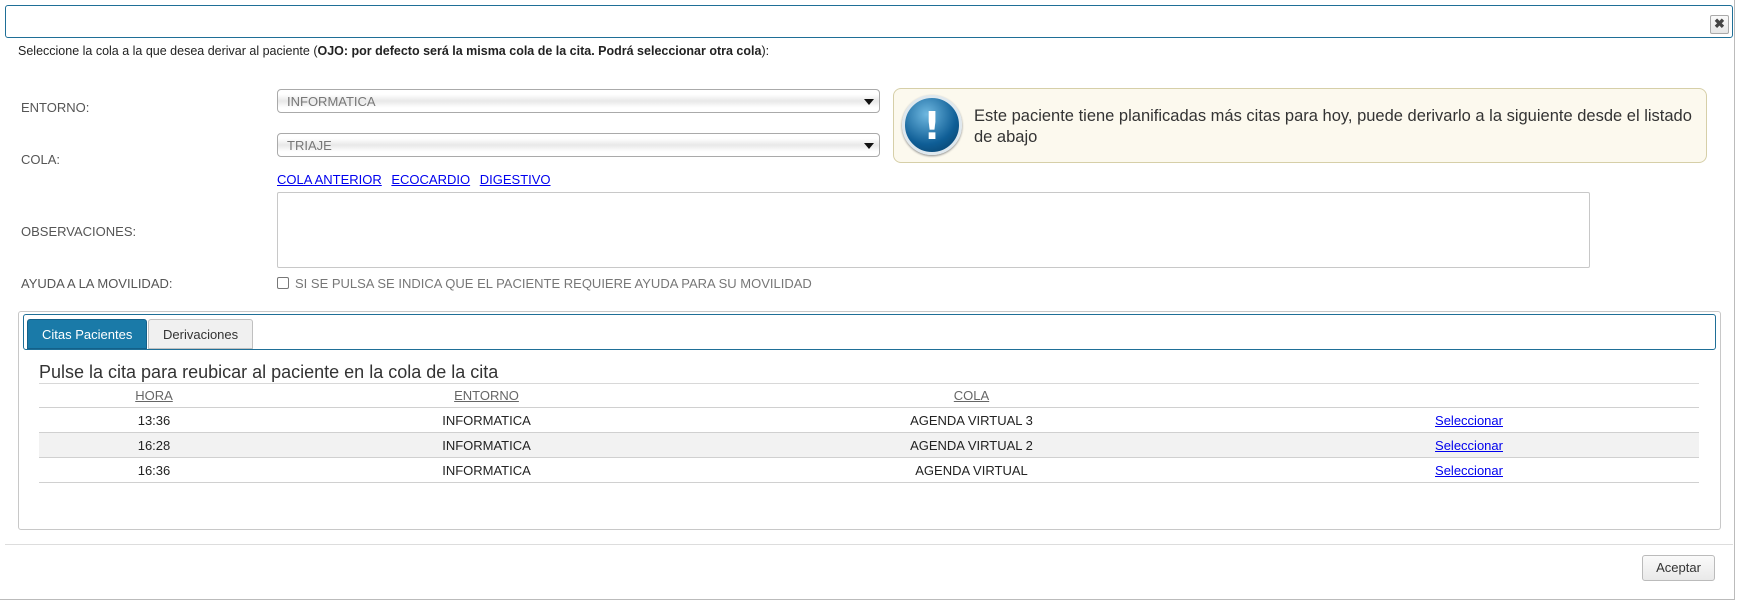 This screenshot has height=602, width=1741. I want to click on cola-label: COLA:, so click(41, 159).